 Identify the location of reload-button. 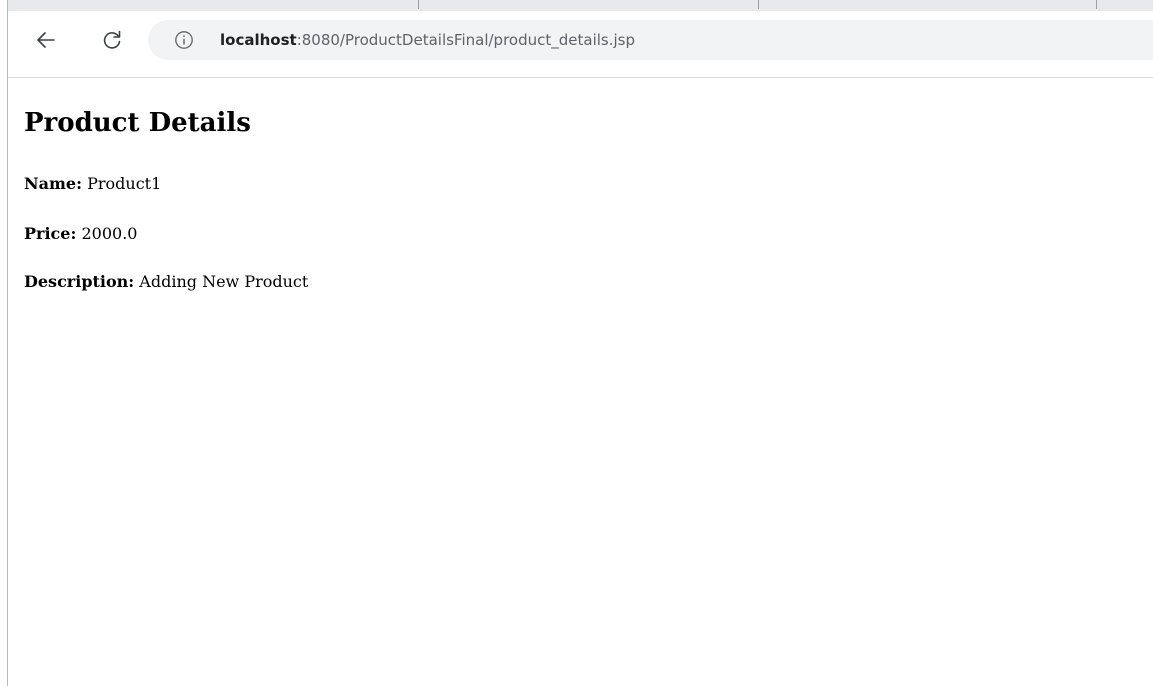
(112, 40).